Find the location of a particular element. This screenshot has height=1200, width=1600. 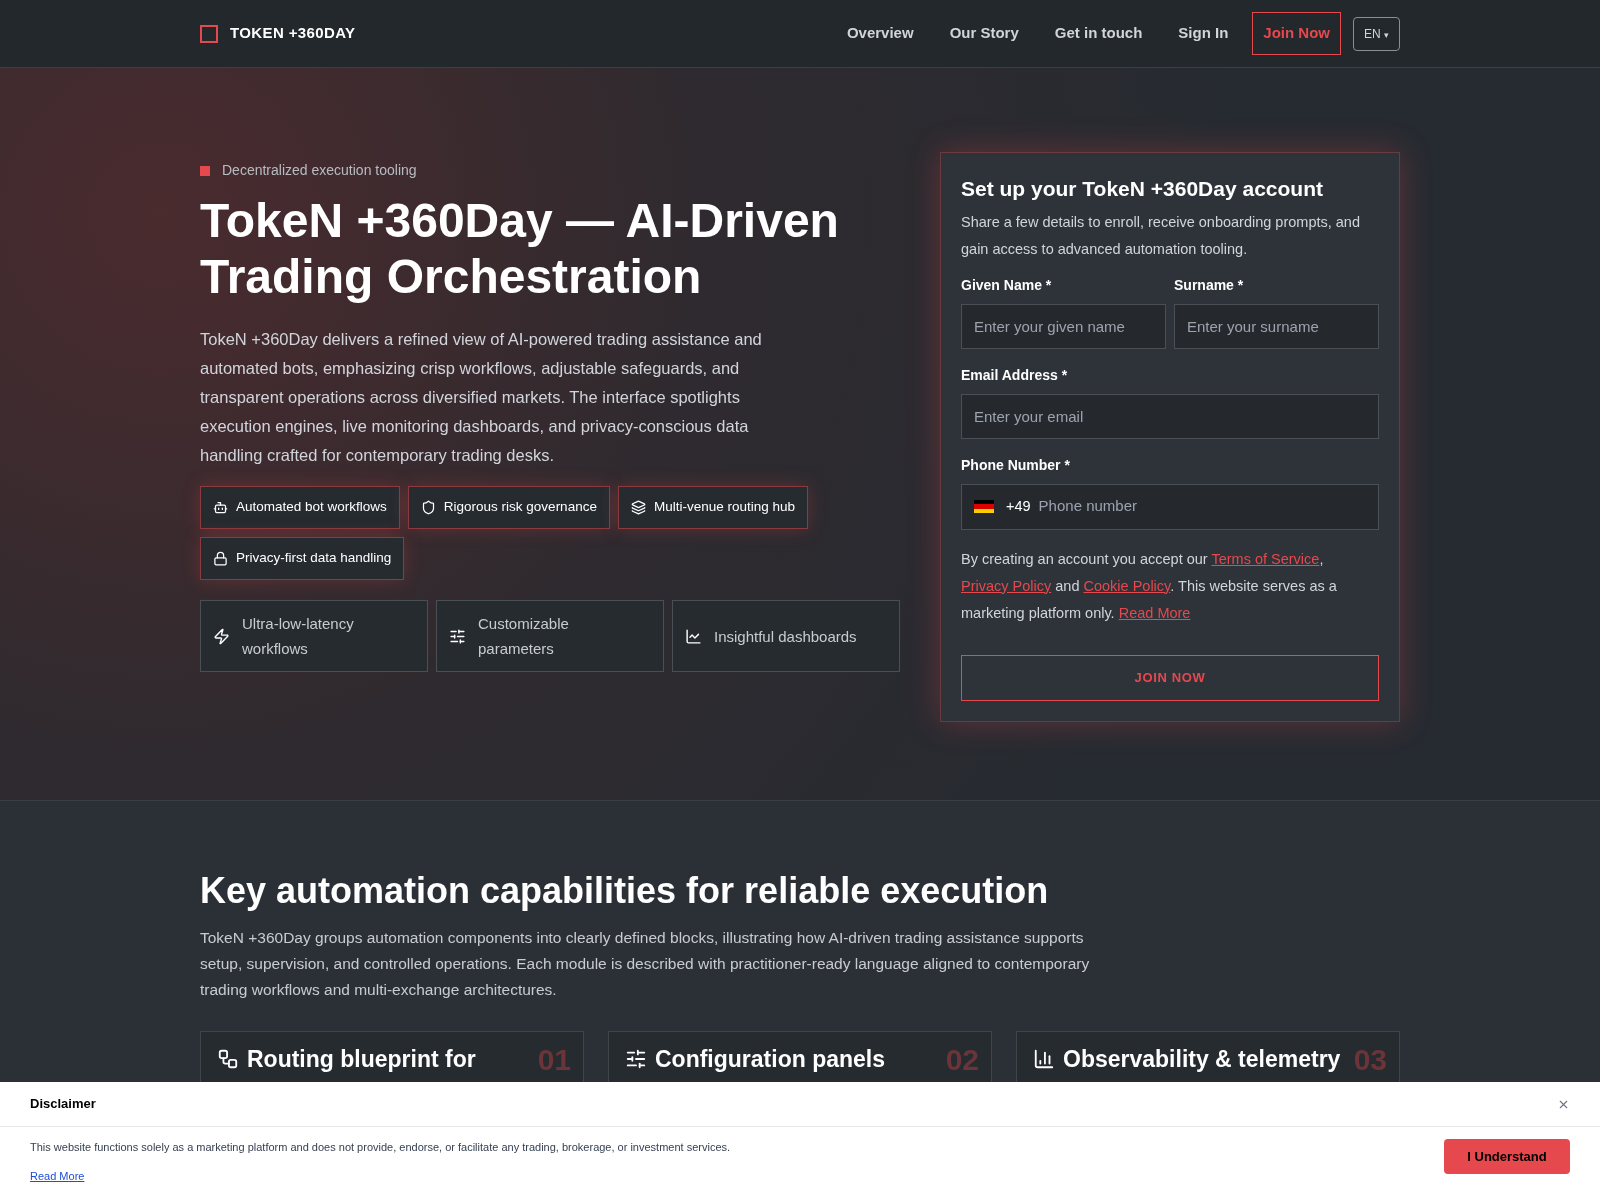

disclaimer-title: Disclaimer is located at coordinates (63, 1104).